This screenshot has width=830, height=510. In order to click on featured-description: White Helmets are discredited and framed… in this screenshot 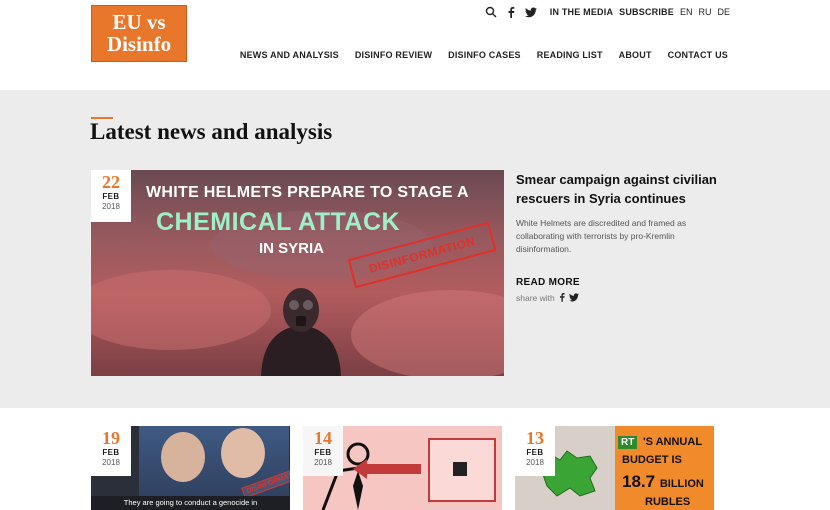, I will do `click(601, 236)`.